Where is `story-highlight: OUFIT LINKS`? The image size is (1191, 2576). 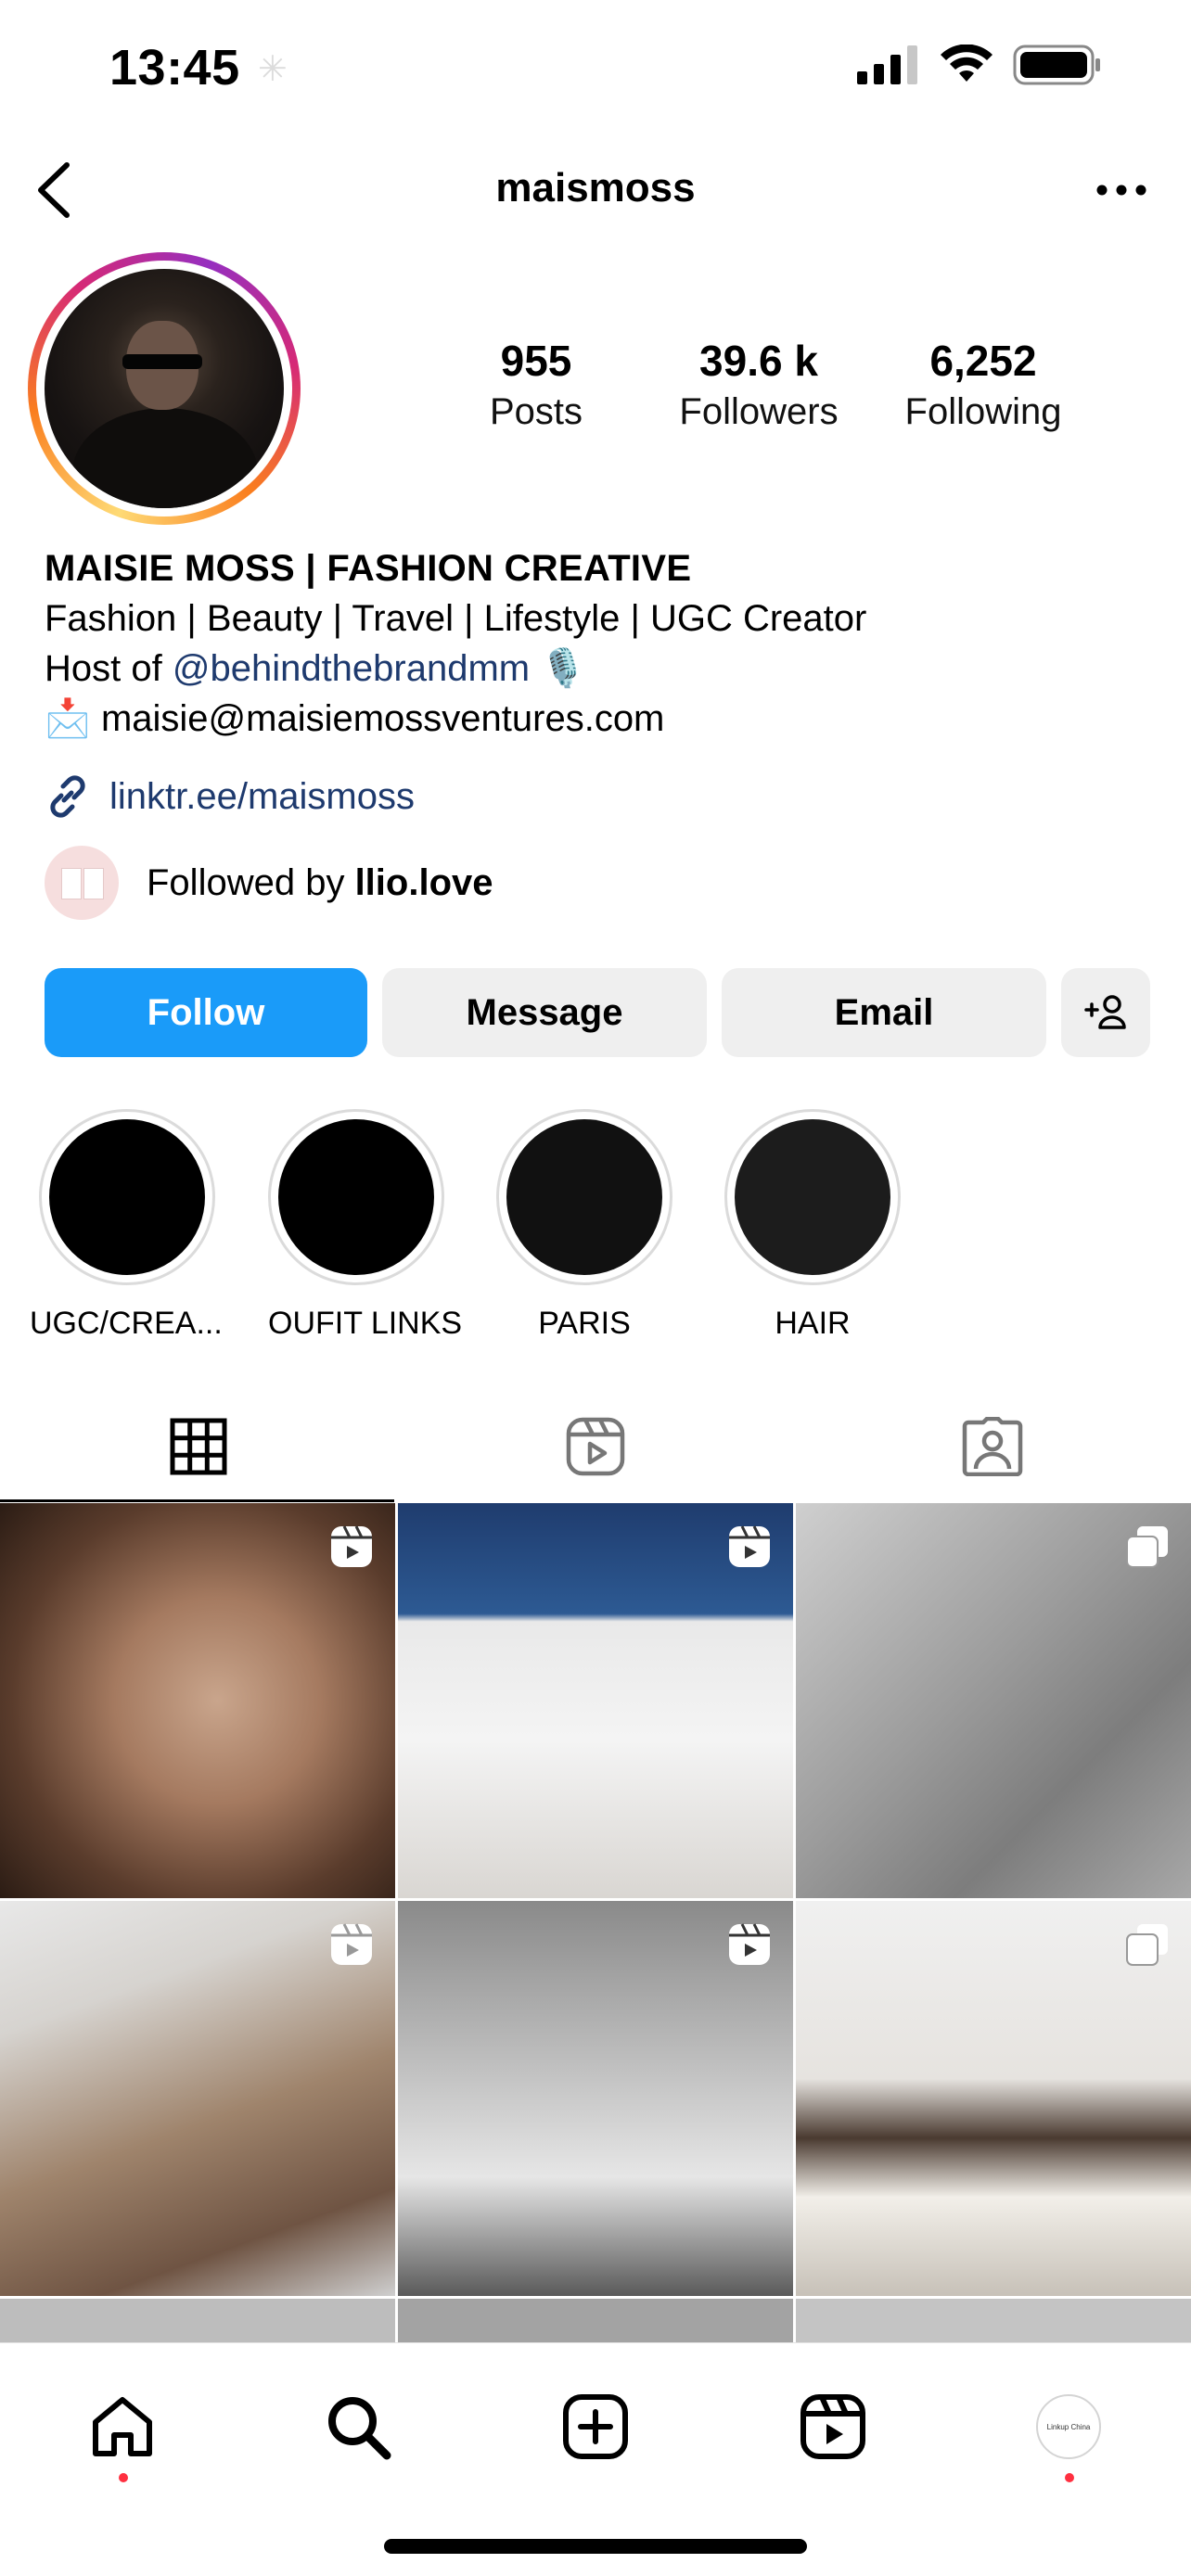
story-highlight: OUFIT LINKS is located at coordinates (365, 1225).